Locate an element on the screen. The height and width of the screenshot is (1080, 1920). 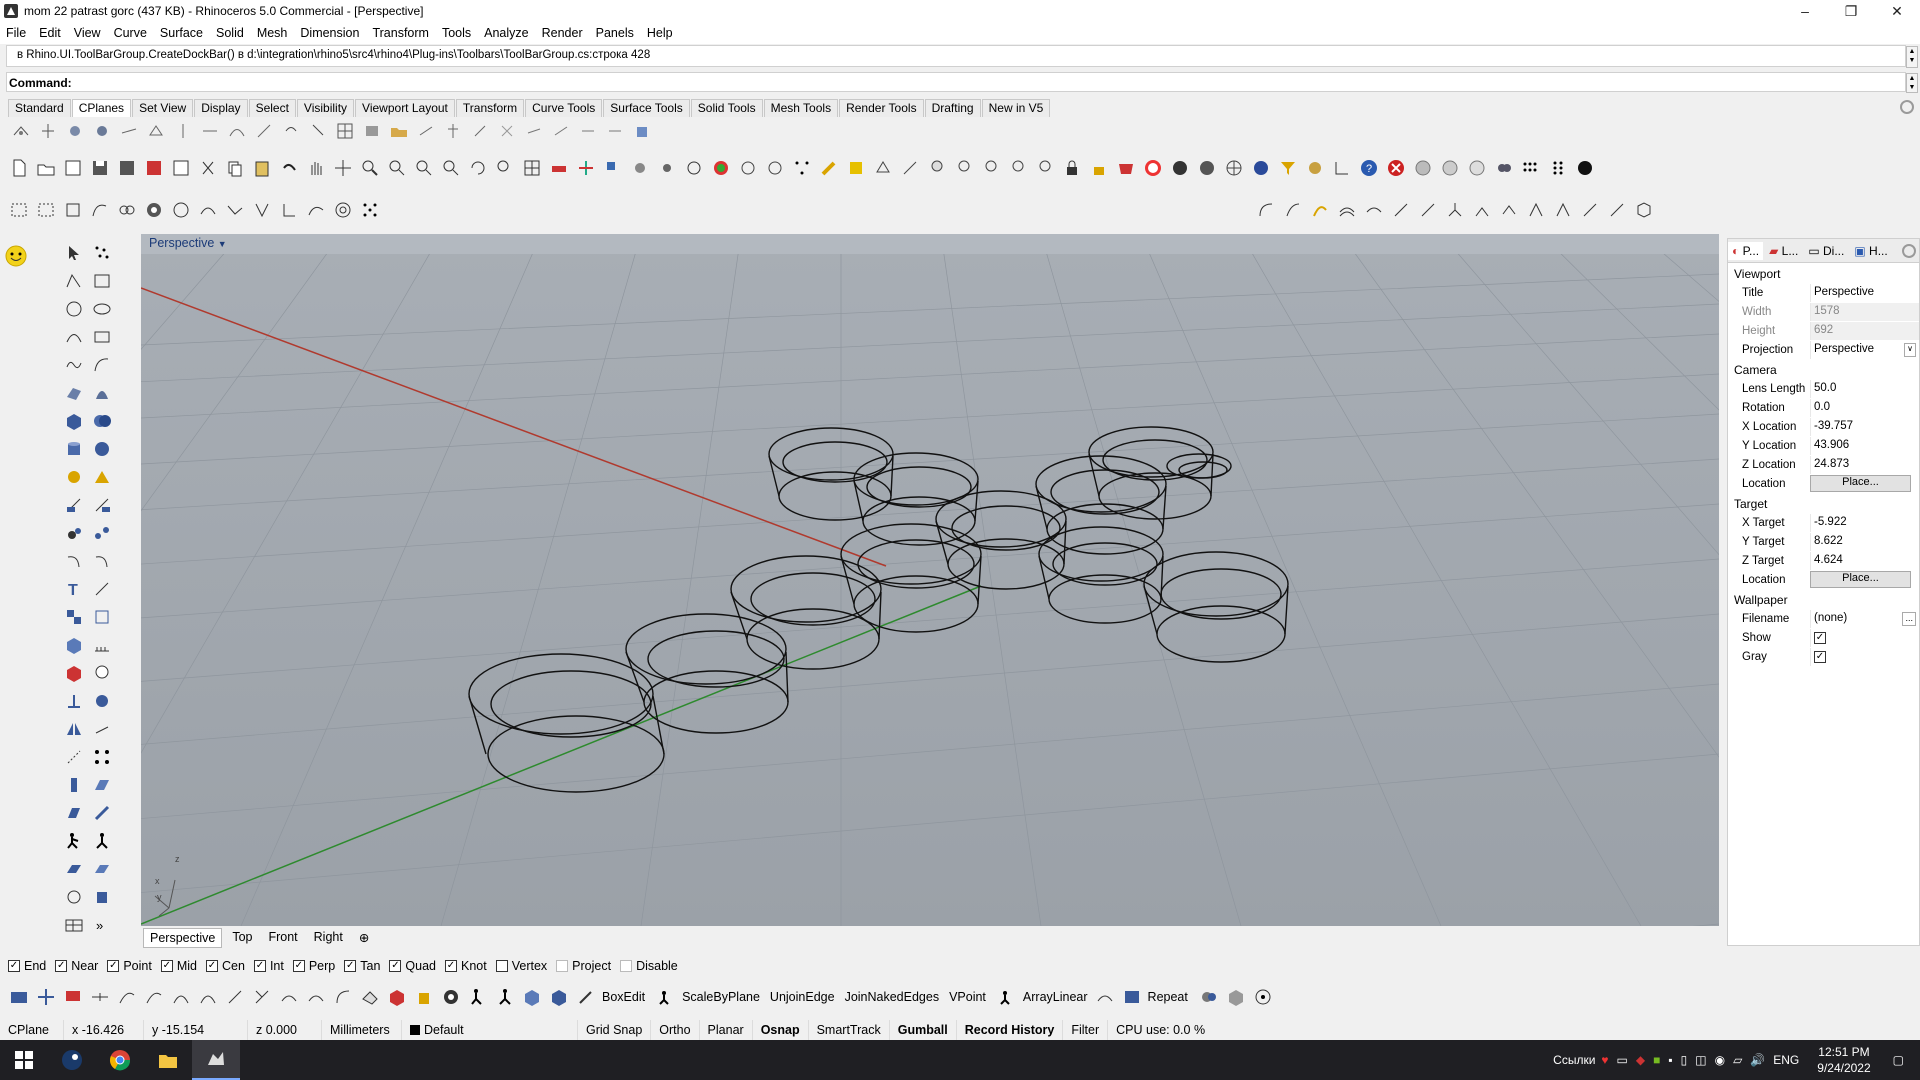
plane-icon is located at coordinates (102, 786).